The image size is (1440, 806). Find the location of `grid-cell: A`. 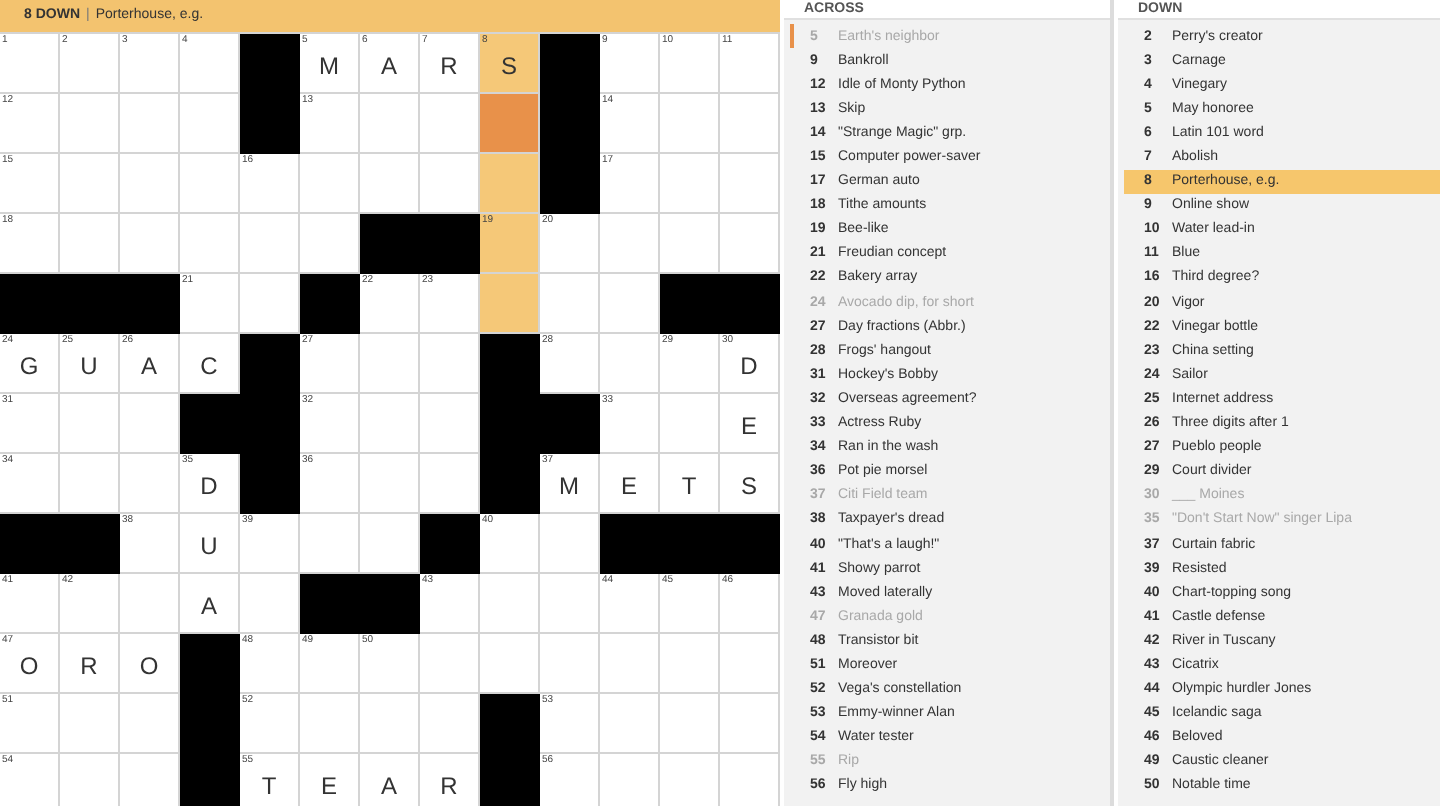

grid-cell: A is located at coordinates (210, 604).